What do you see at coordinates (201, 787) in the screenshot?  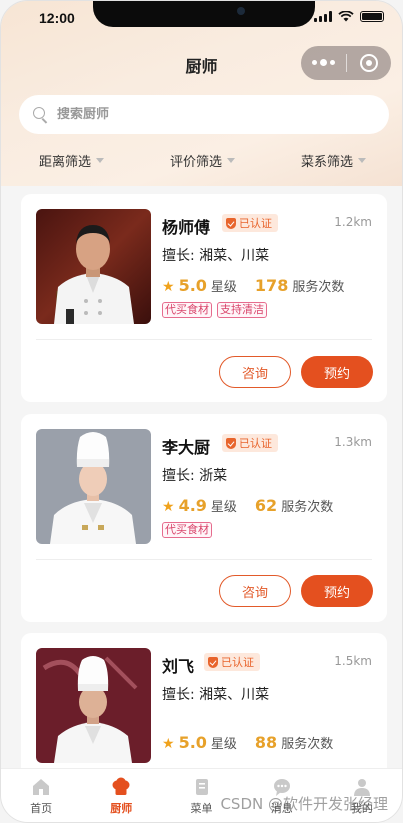 I see `menu-icon` at bounding box center [201, 787].